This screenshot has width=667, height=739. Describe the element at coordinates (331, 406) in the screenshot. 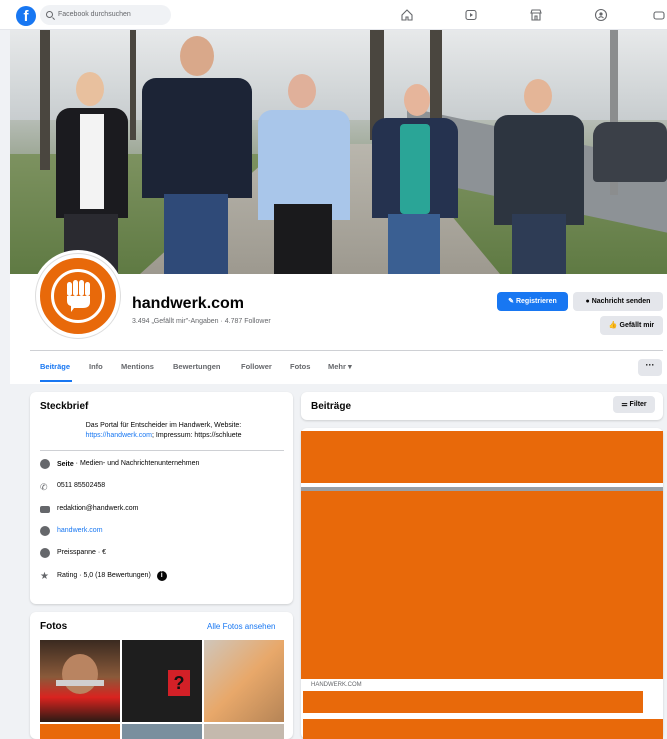

I see `posts-title: Beiträge` at that location.